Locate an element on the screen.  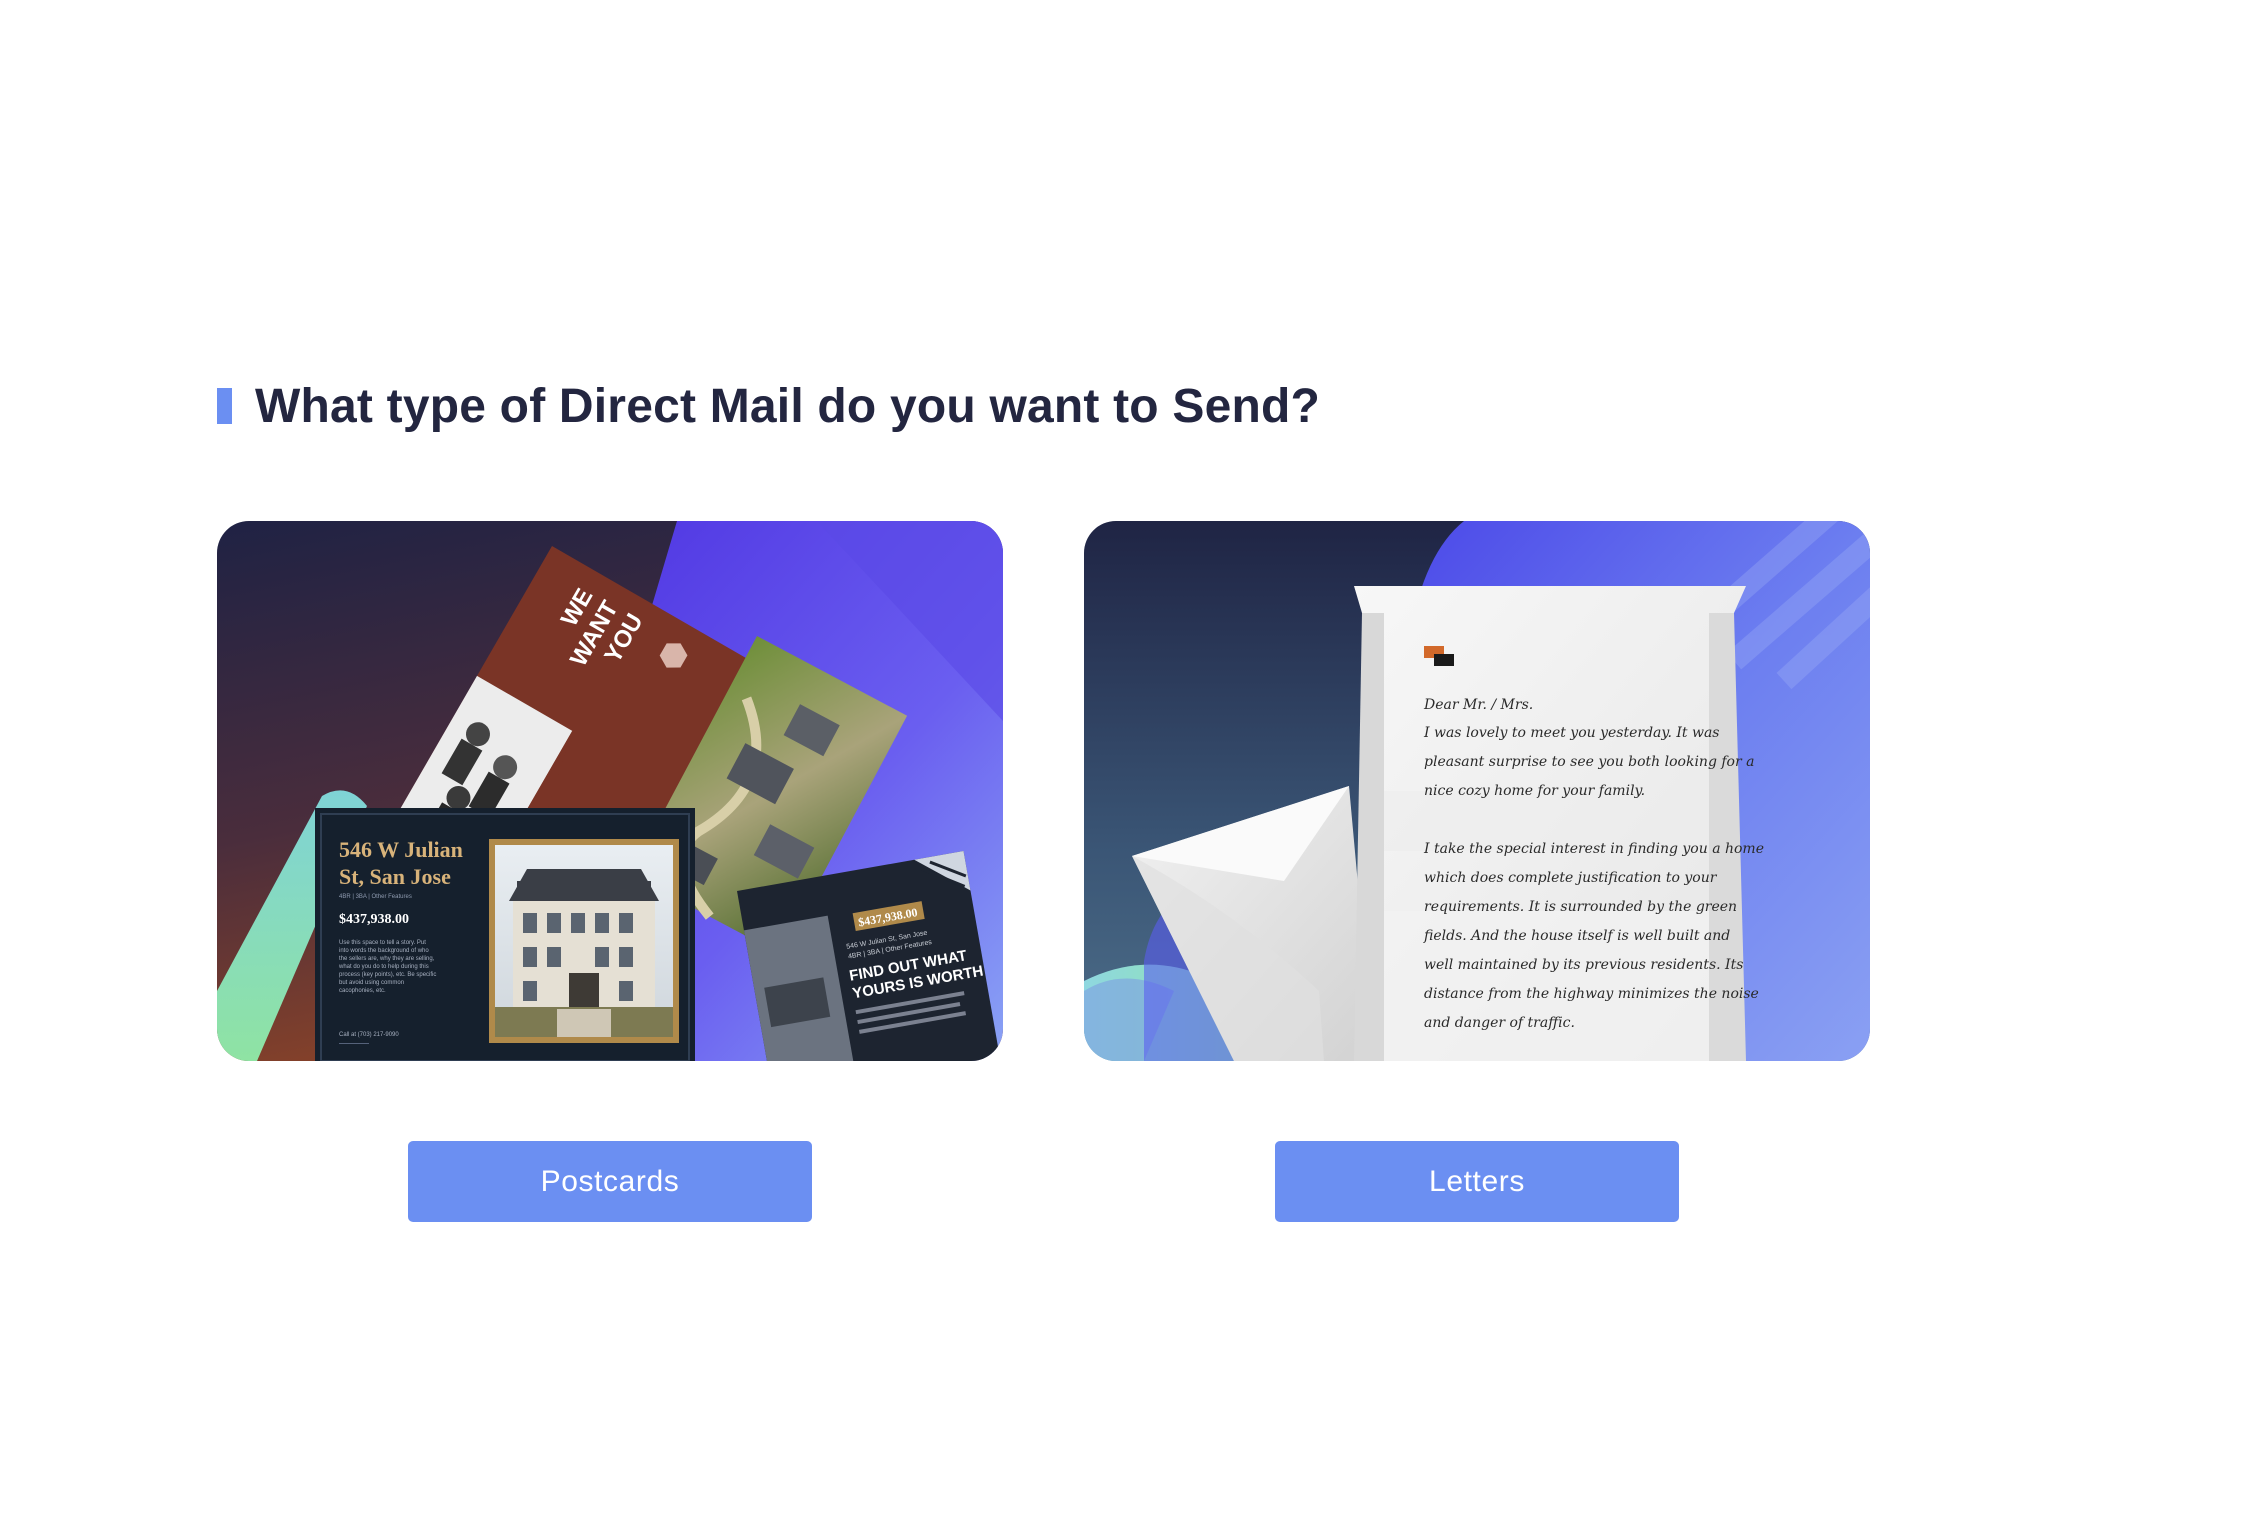
letters-button: Letters is located at coordinates (1477, 1181).